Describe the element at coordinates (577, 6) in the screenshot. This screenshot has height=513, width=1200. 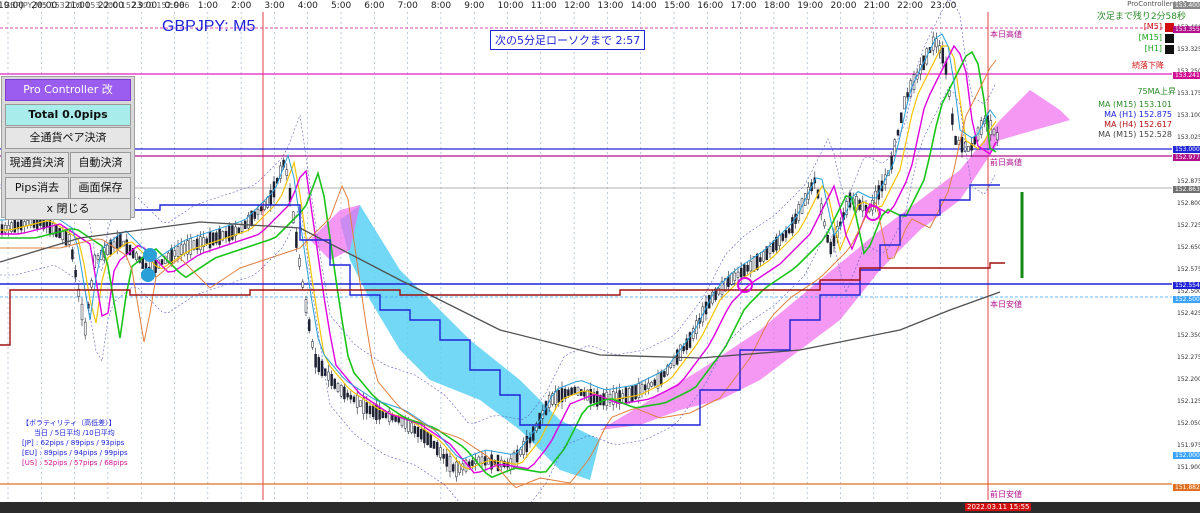
I see `time-label: 12:00` at that location.